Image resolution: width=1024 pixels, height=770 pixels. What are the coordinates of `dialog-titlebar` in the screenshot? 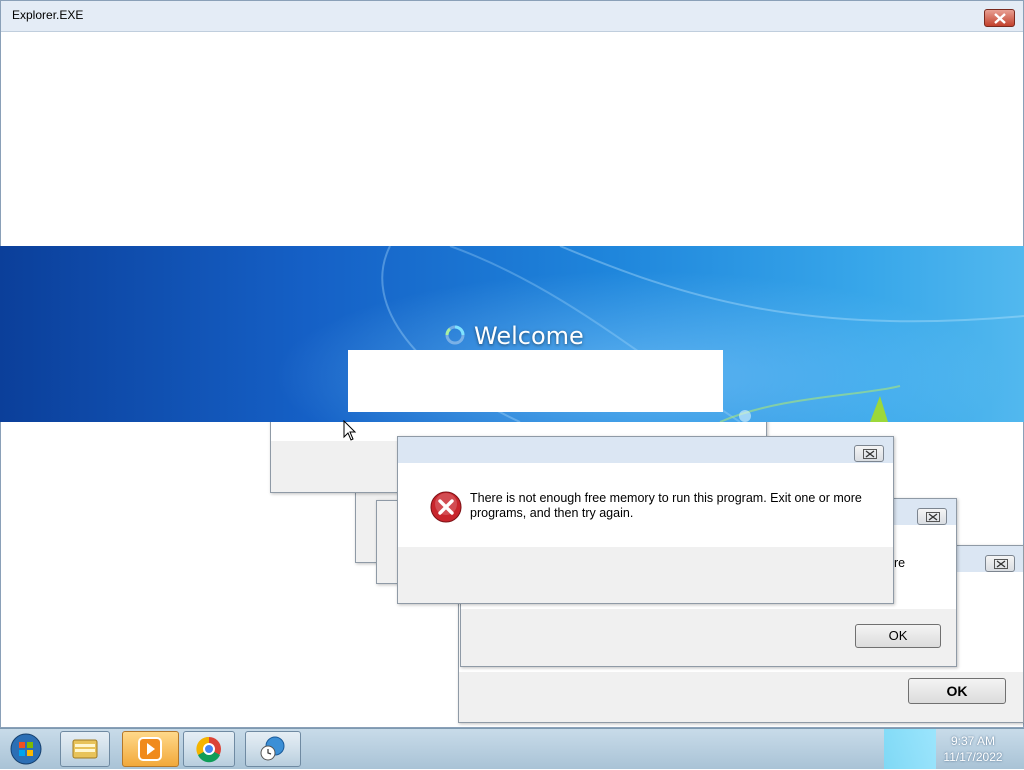 It's located at (645, 450).